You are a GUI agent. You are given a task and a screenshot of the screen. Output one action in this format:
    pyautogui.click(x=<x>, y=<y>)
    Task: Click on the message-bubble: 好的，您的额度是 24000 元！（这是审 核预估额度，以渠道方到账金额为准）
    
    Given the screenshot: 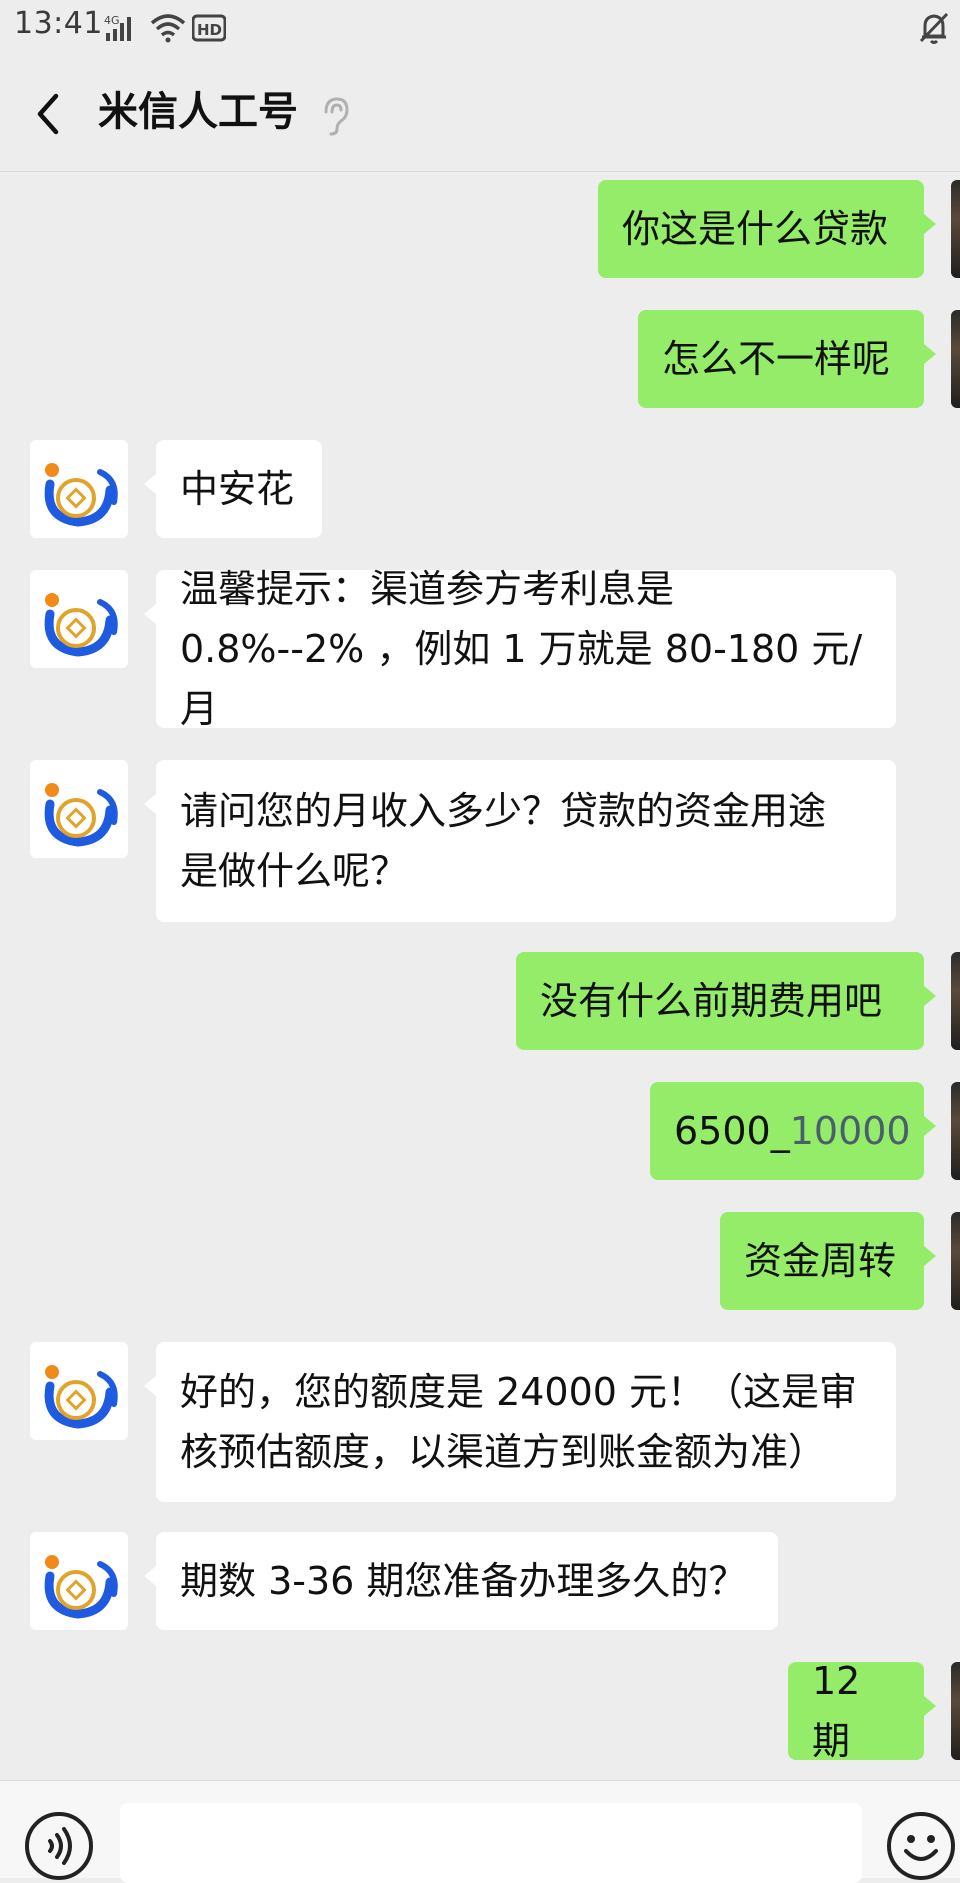 What is the action you would take?
    pyautogui.click(x=520, y=1422)
    